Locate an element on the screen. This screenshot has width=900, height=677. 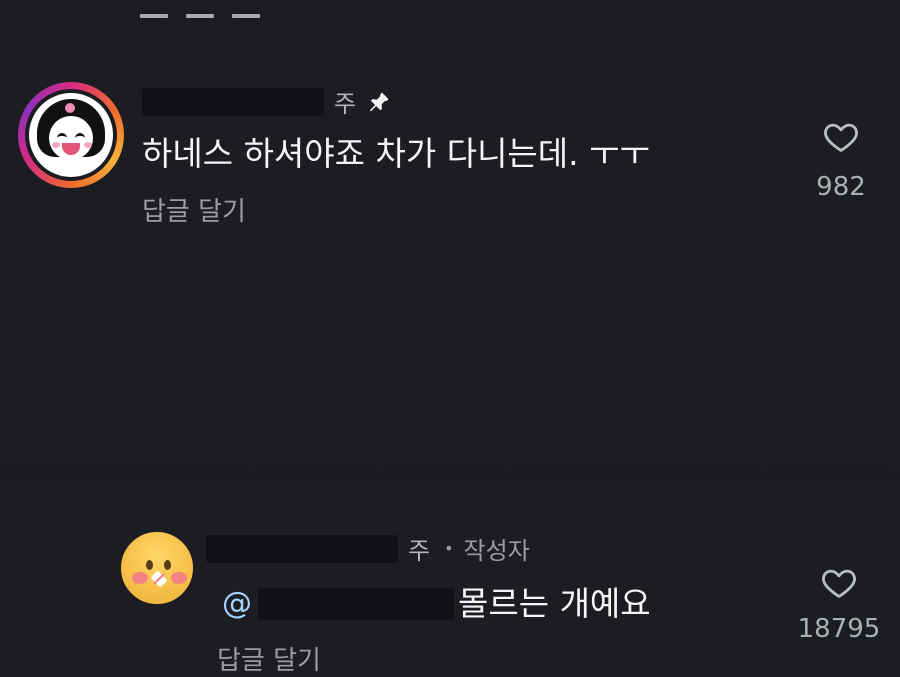
like-count: 982 is located at coordinates (841, 187).